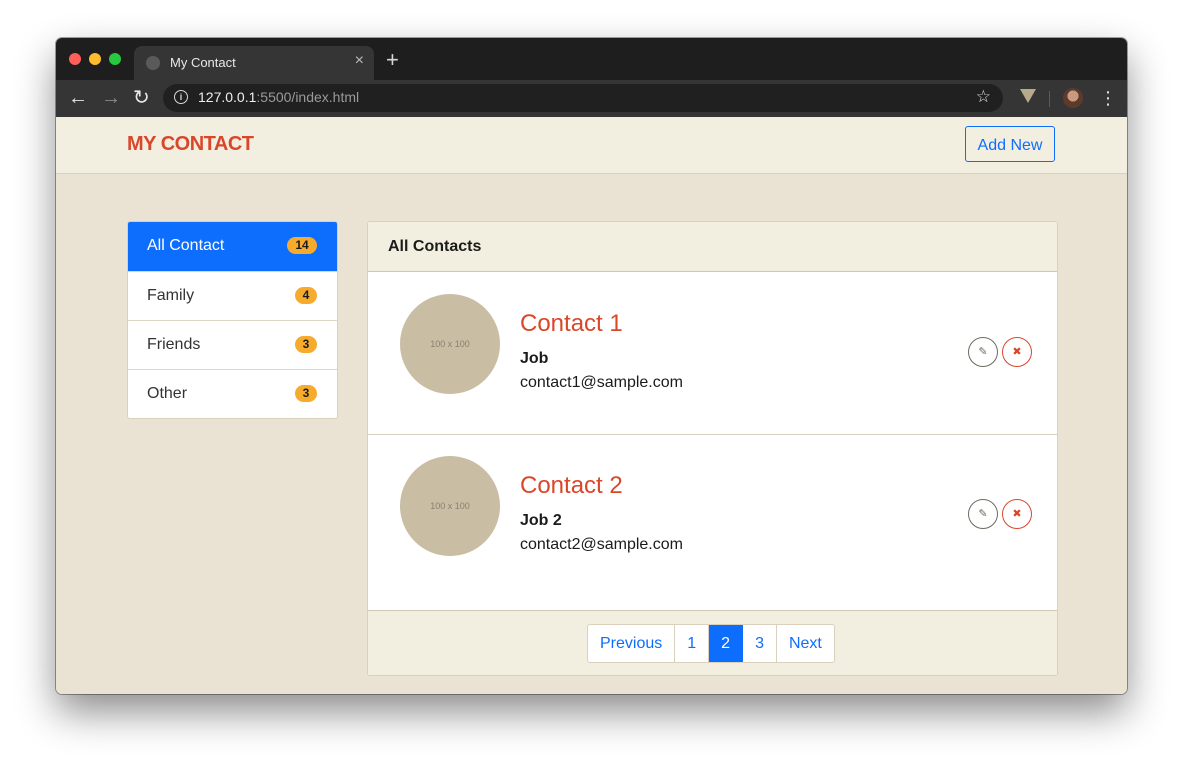 The width and height of the screenshot is (1183, 769). What do you see at coordinates (1073, 98) in the screenshot?
I see `profile-avatar-icon` at bounding box center [1073, 98].